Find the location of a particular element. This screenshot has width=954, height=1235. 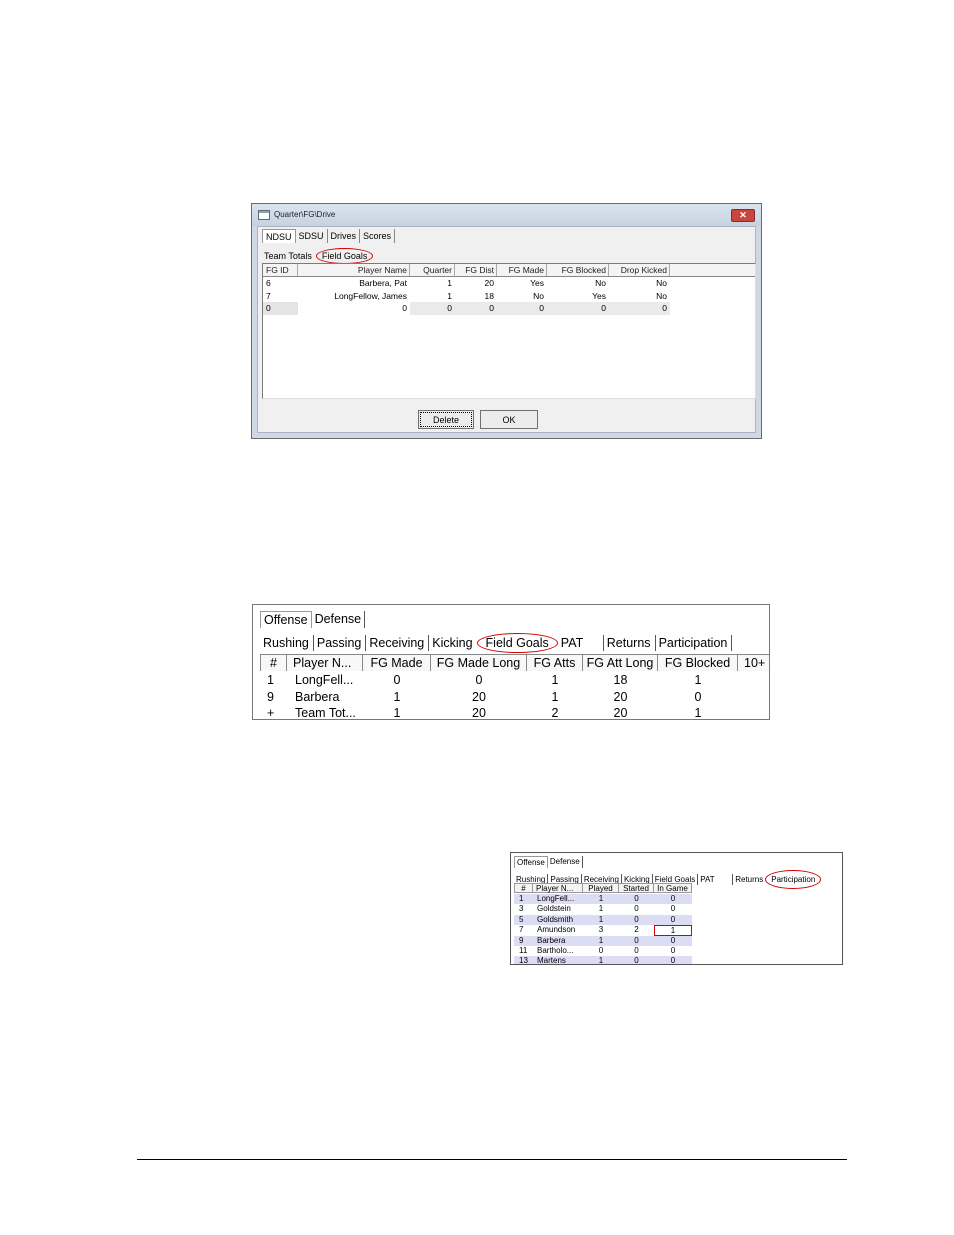

cell-quarter: 1 is located at coordinates (432, 296).